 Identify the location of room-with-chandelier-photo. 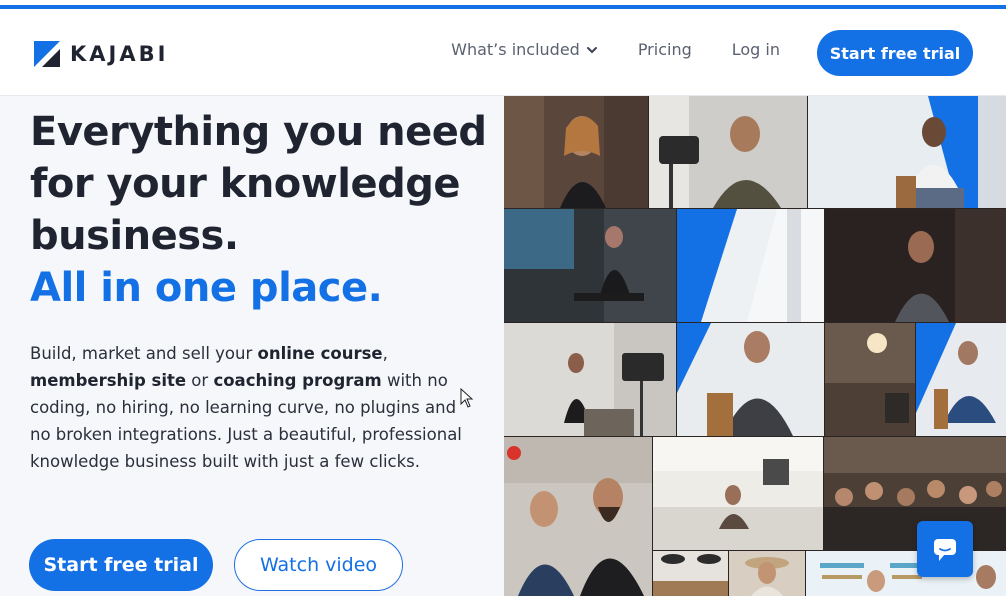
(870, 379).